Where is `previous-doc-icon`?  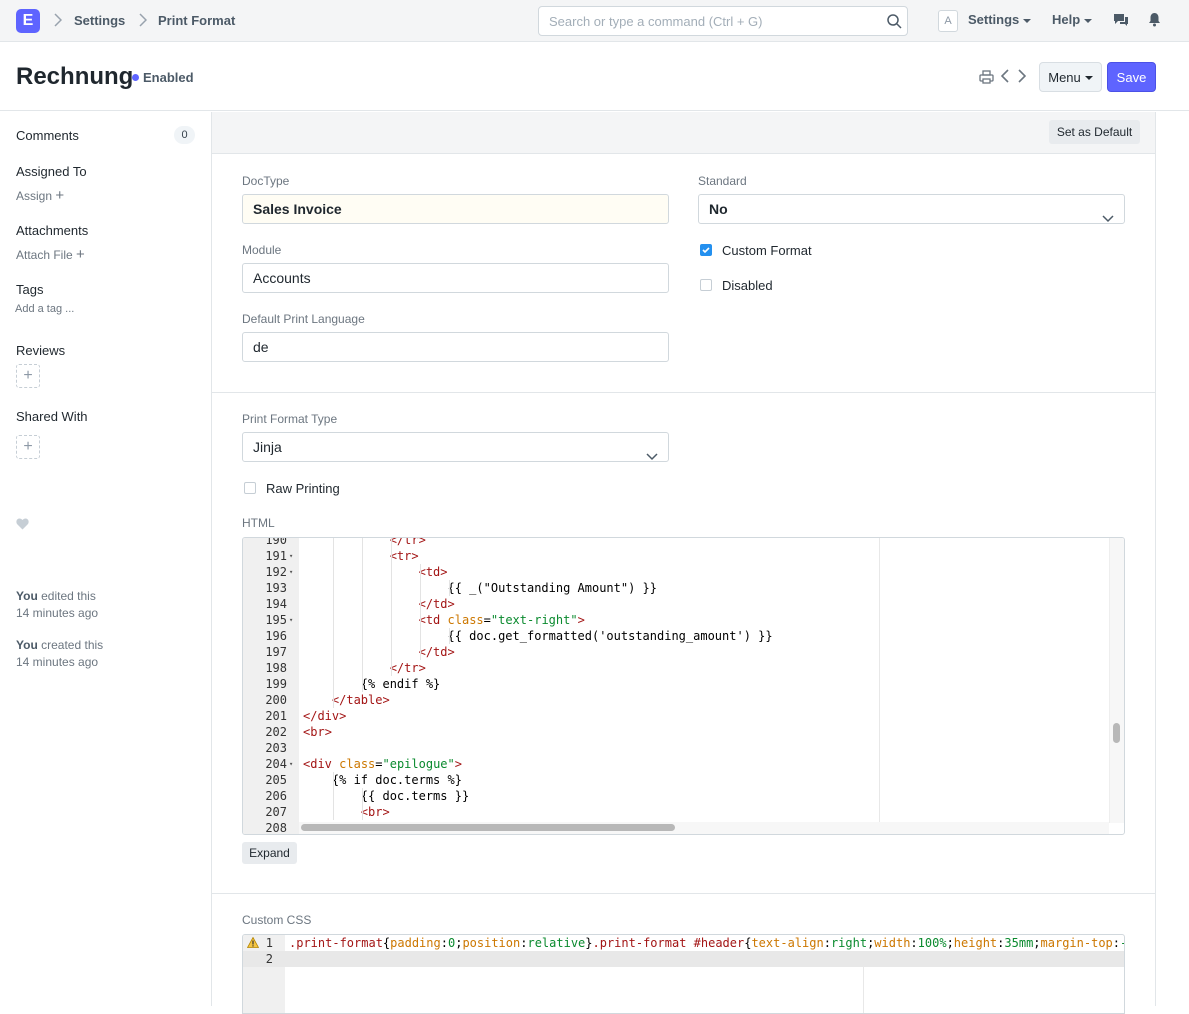 previous-doc-icon is located at coordinates (1004, 77).